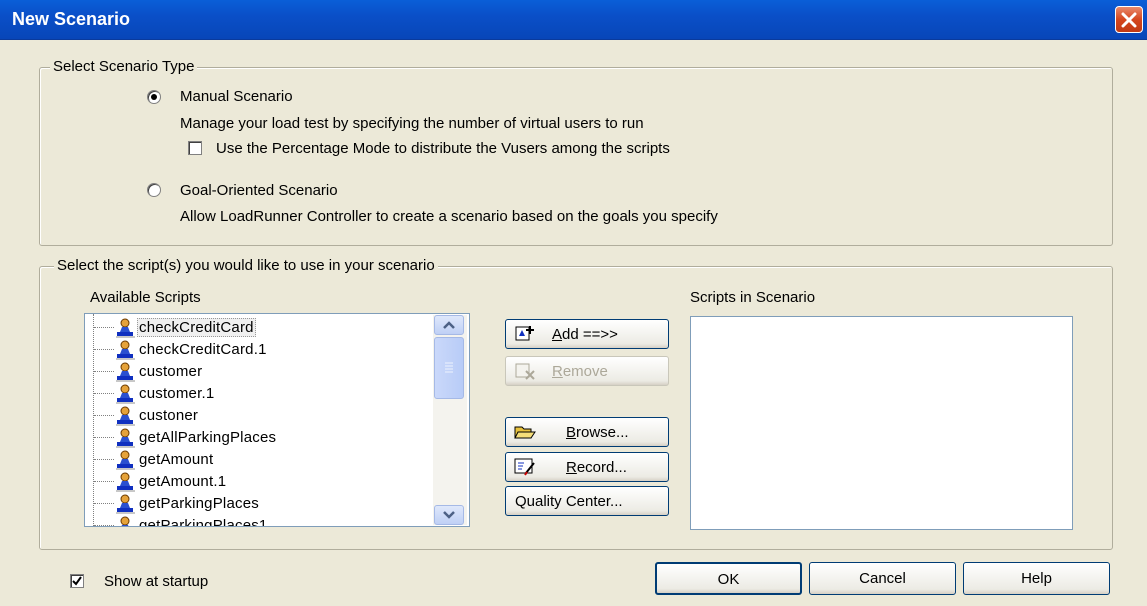 Image resolution: width=1147 pixels, height=606 pixels. I want to click on scroll-up-button, so click(449, 325).